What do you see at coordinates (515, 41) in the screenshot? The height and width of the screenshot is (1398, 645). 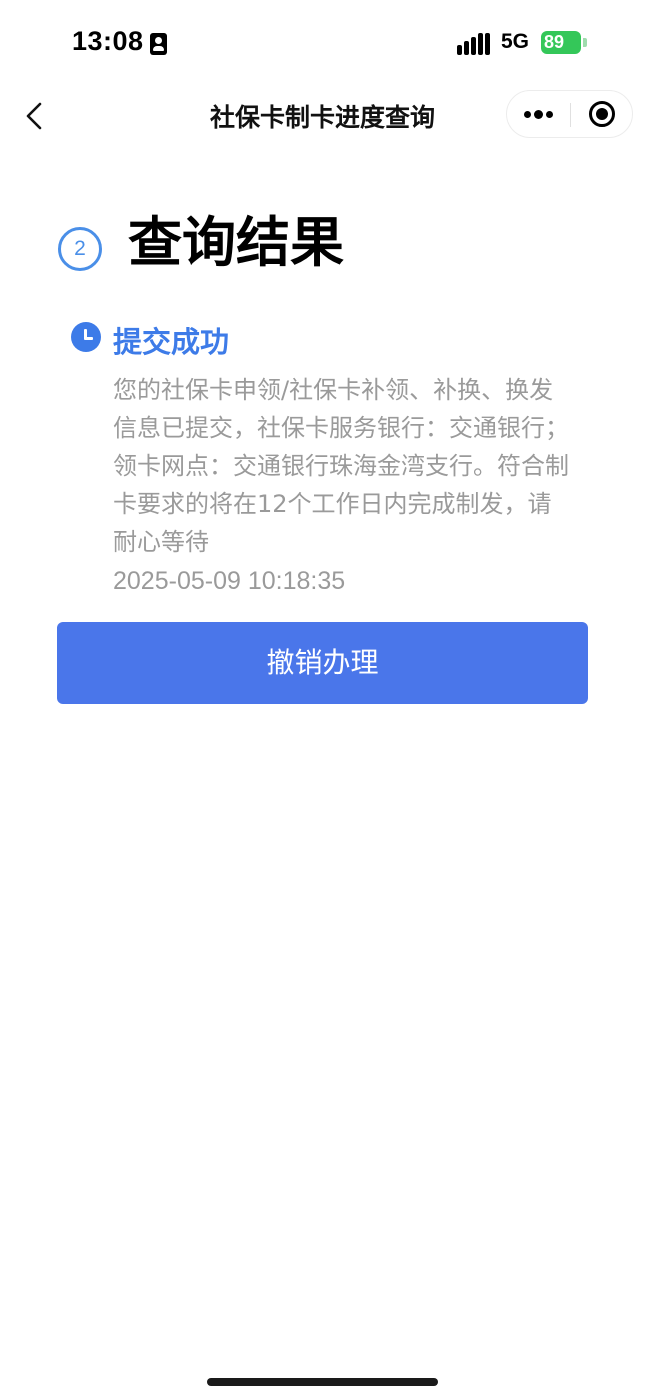 I see `network-type: 5G` at bounding box center [515, 41].